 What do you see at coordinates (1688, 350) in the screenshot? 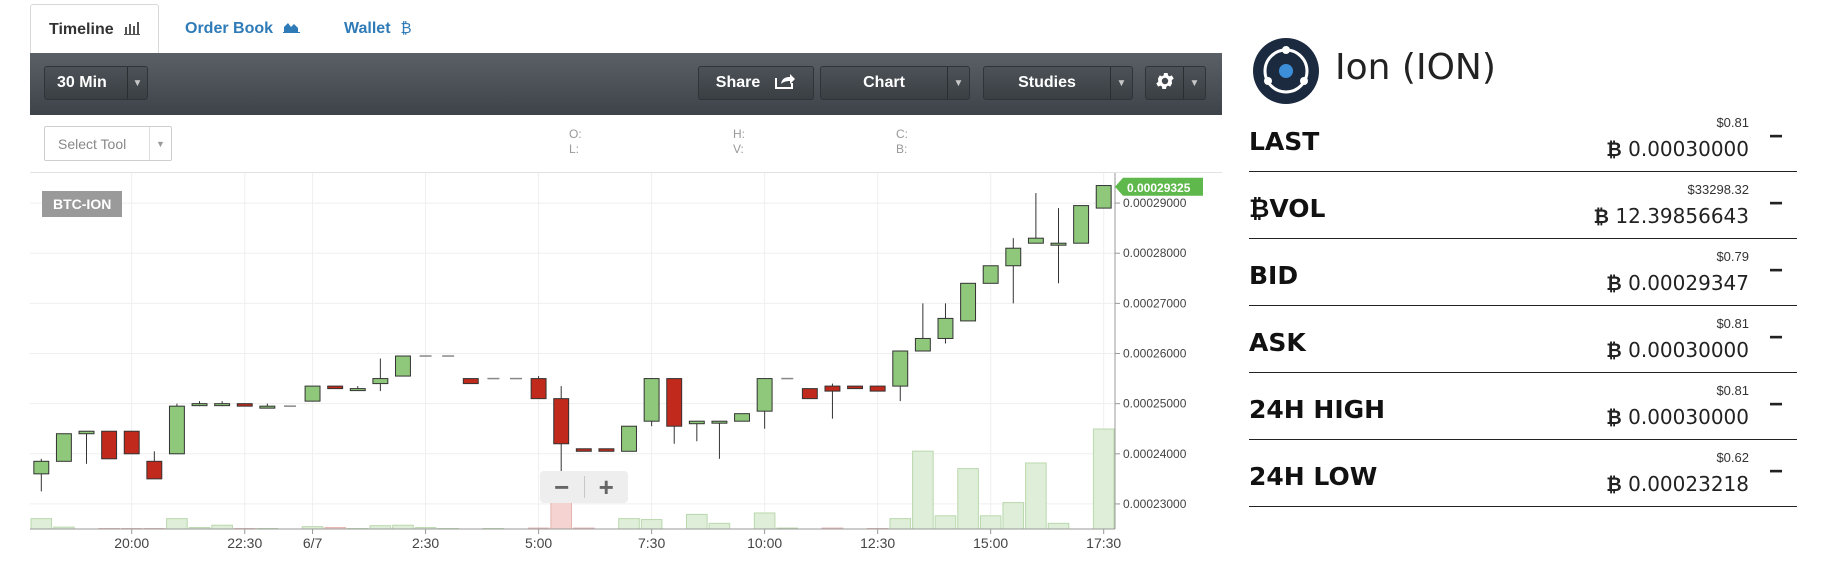
I see `stat-btc-amount: 0.00030000` at bounding box center [1688, 350].